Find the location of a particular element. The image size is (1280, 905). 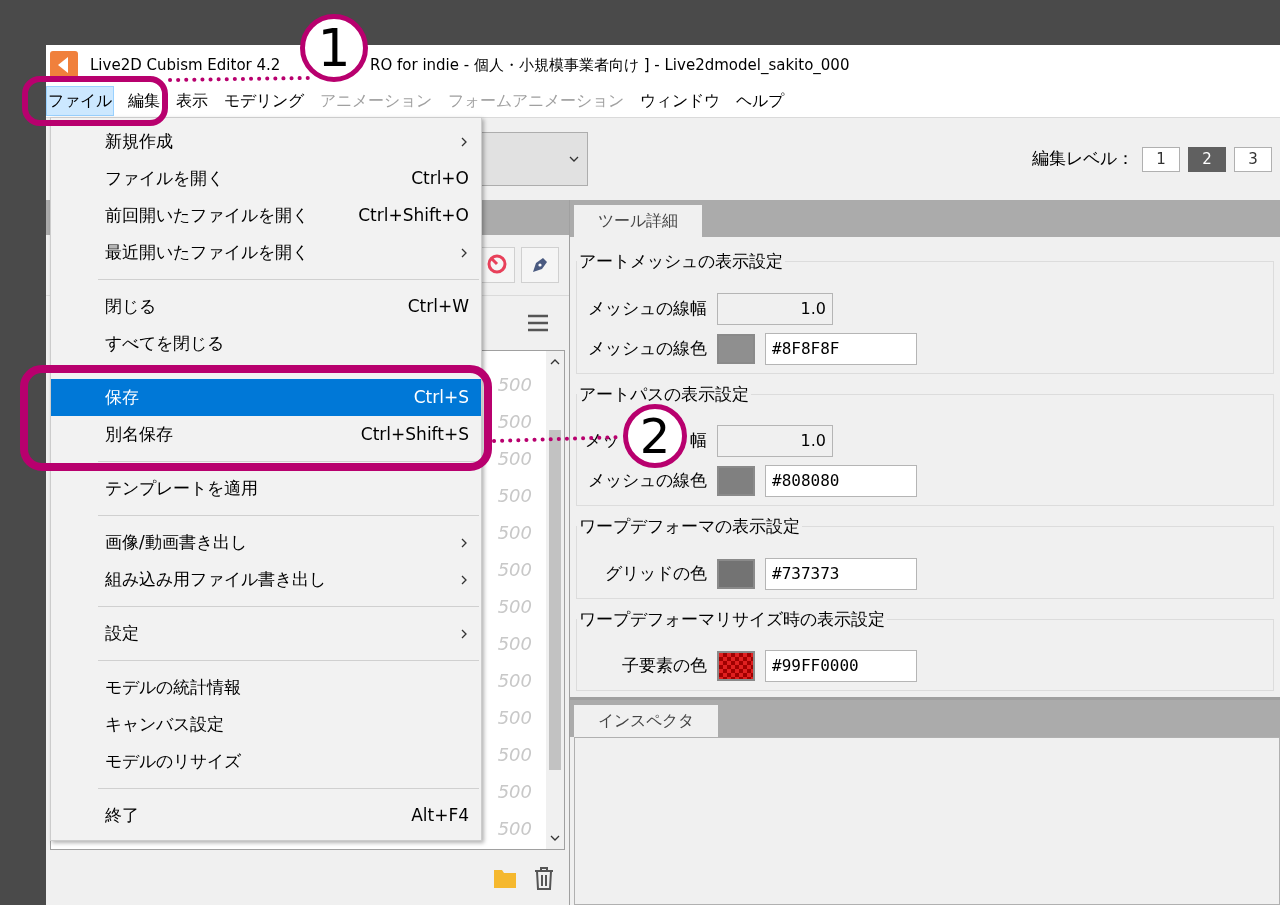

field-label: 幅 is located at coordinates (698, 441).